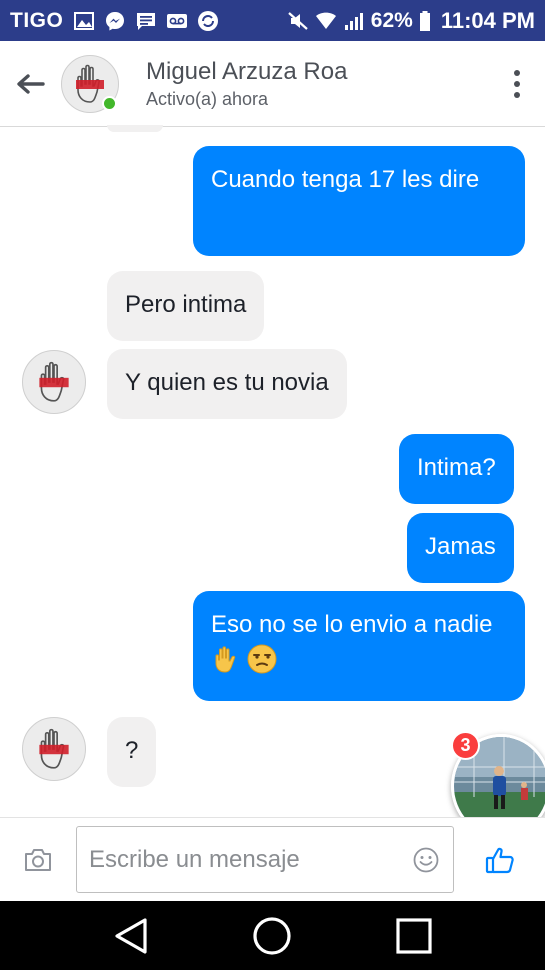  What do you see at coordinates (115, 21) in the screenshot?
I see `messenger-icon` at bounding box center [115, 21].